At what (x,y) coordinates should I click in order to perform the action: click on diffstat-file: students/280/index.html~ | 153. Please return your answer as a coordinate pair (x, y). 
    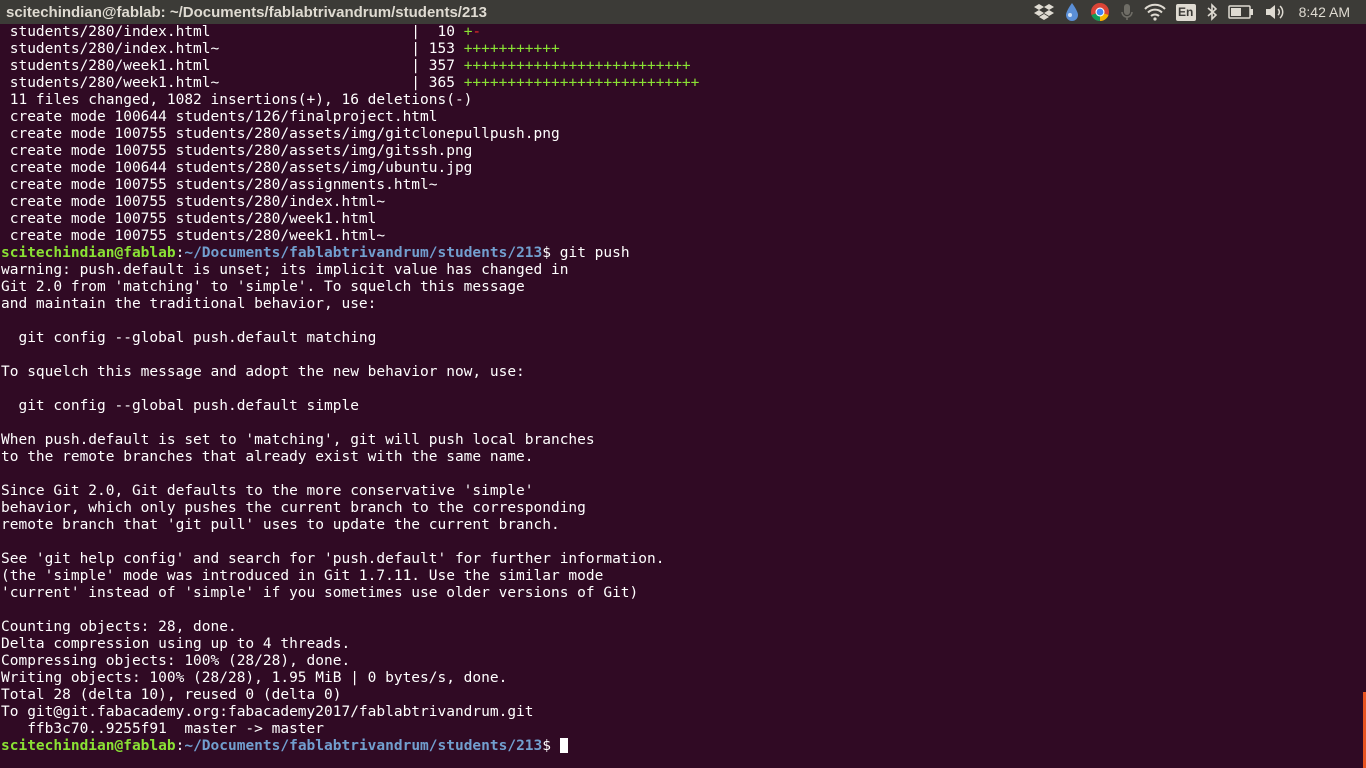
    Looking at the image, I should click on (232, 49).